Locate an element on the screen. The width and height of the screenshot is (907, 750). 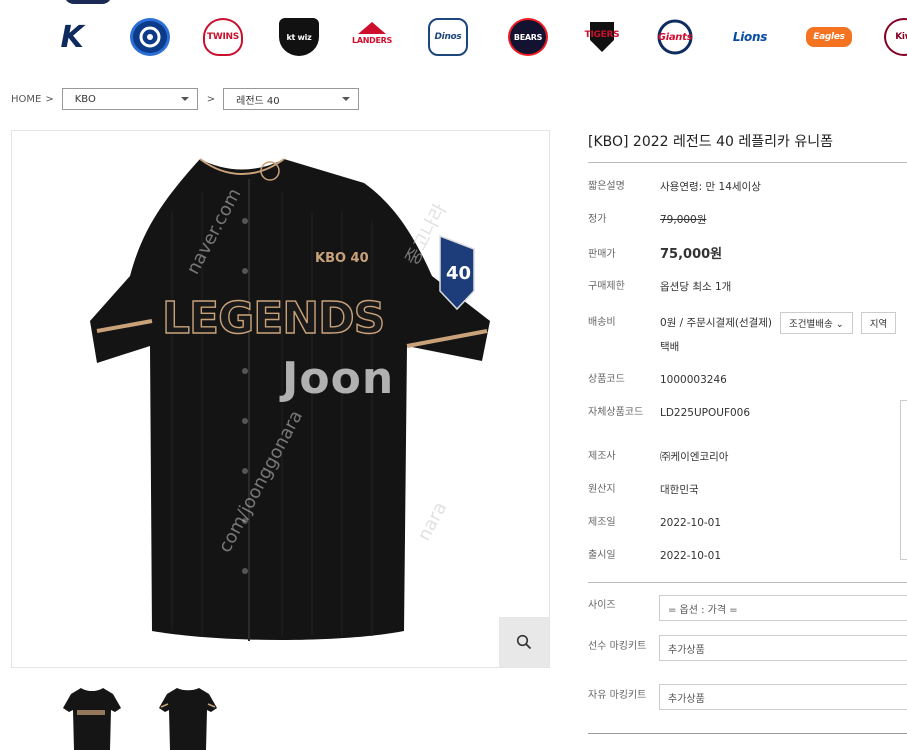
subcategory-select: 레전드 40 is located at coordinates (291, 99).